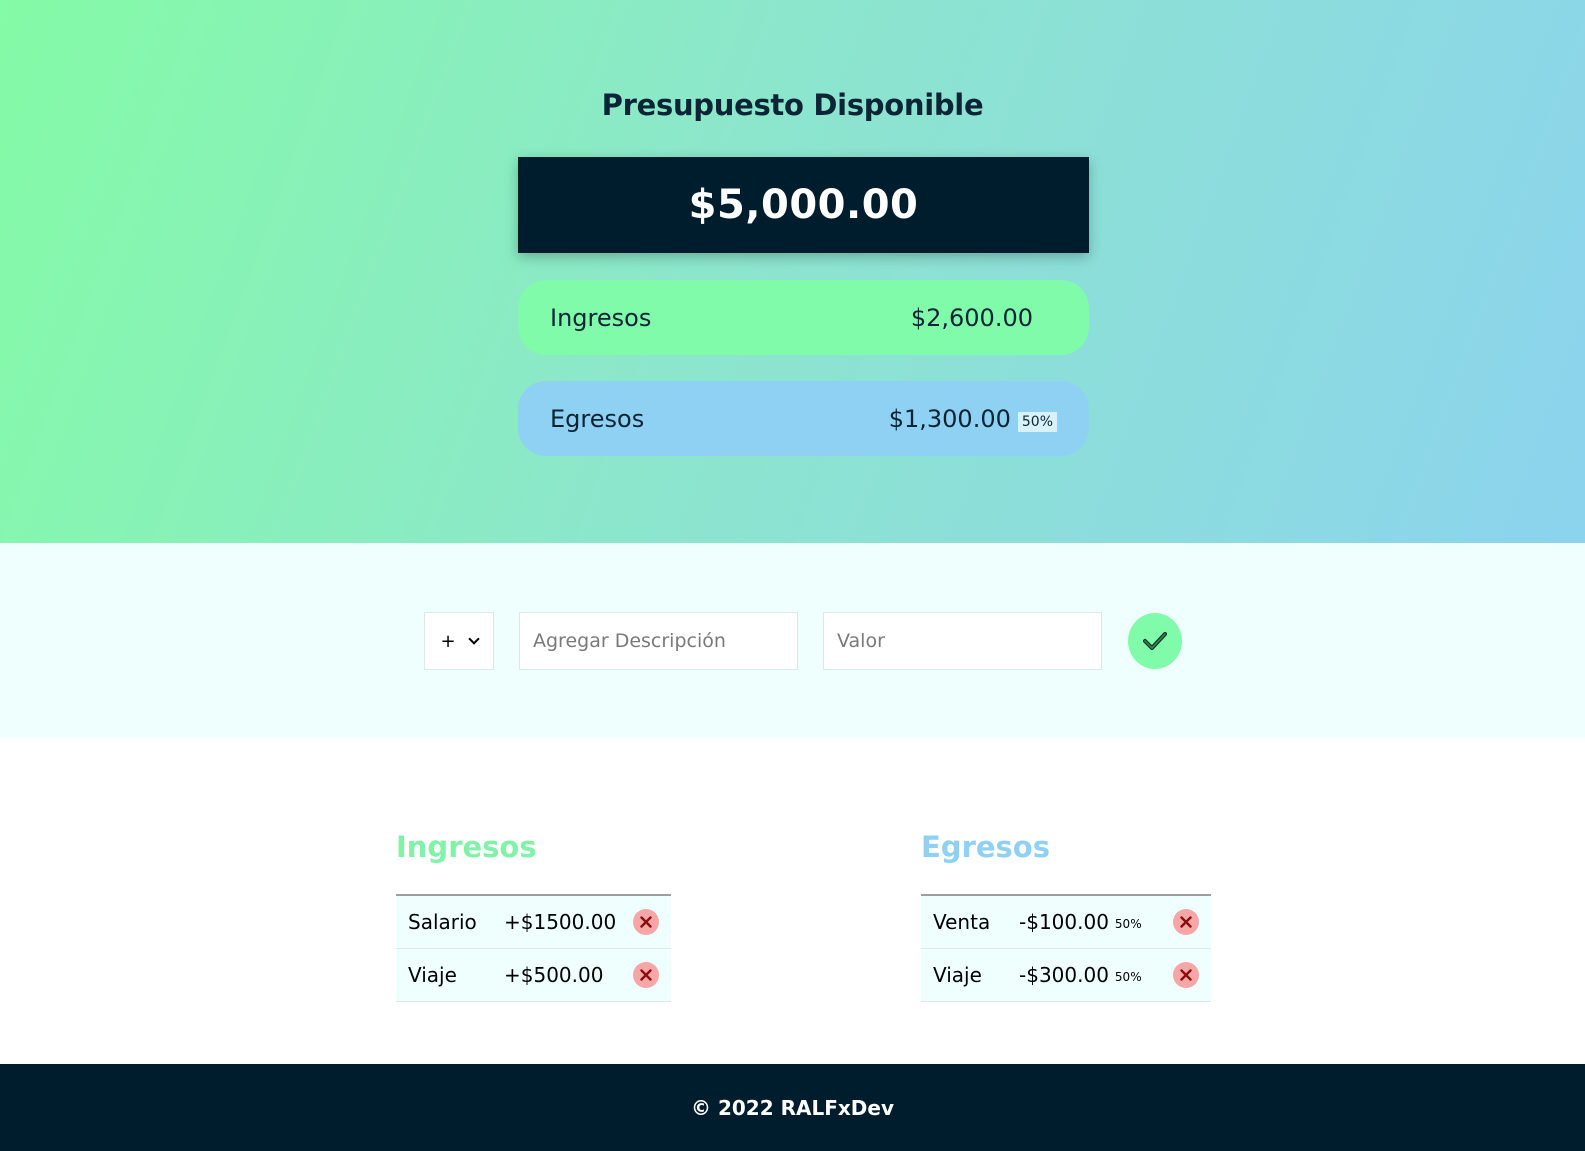 Image resolution: width=1585 pixels, height=1151 pixels. I want to click on income-summary-label: Ingresos, so click(601, 317).